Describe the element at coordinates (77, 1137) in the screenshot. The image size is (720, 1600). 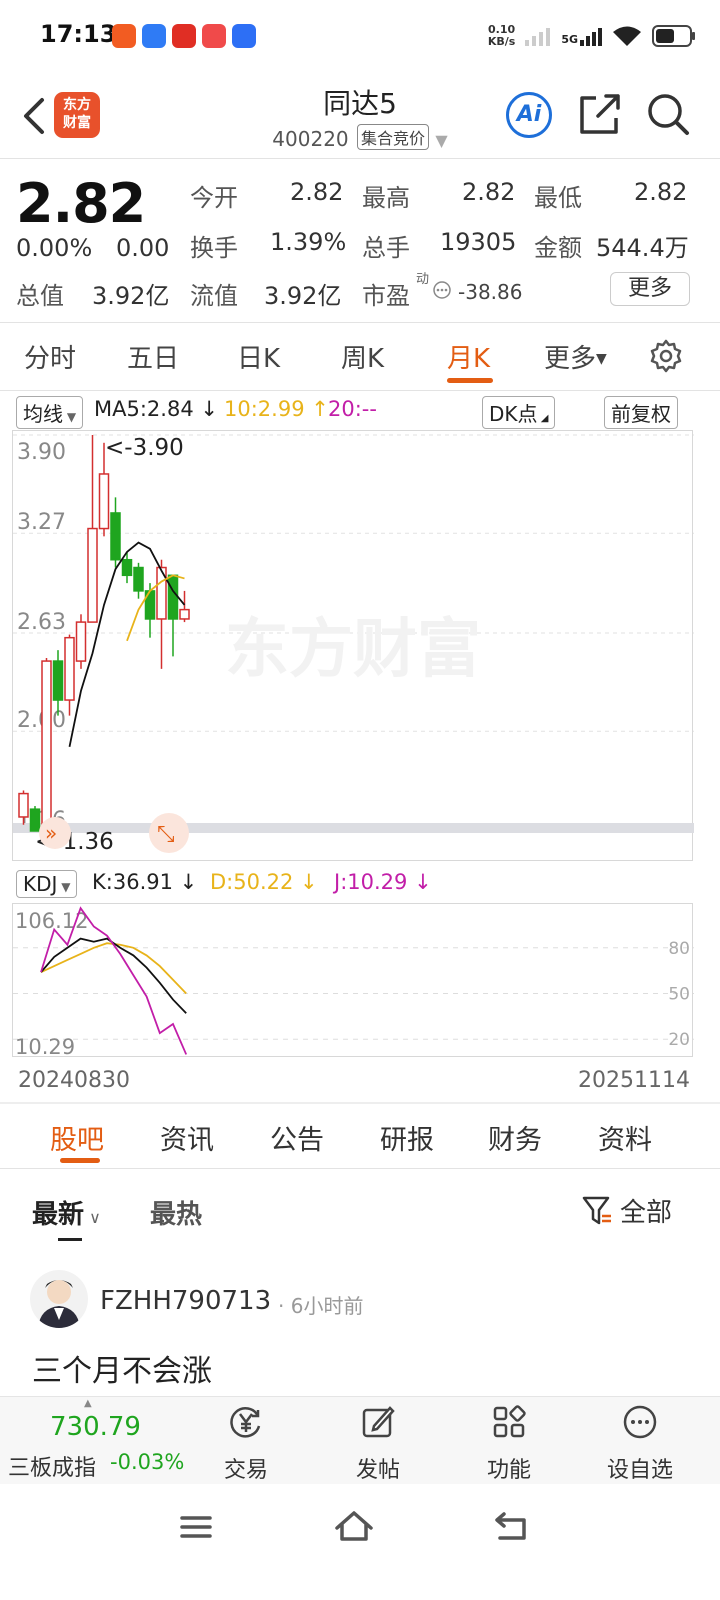
I see `tab-guba: 股吧` at that location.